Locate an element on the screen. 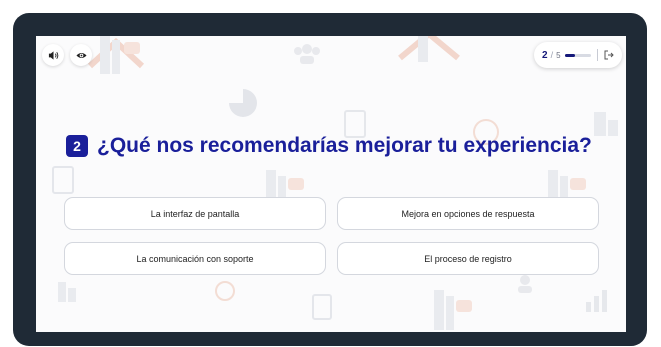 The height and width of the screenshot is (347, 661). exit-button is located at coordinates (609, 55).